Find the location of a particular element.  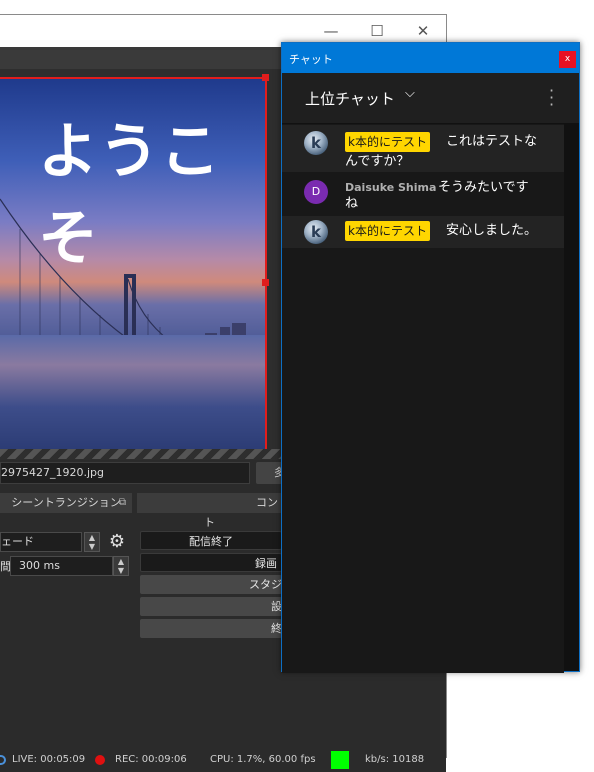

chat-message: D Daisuke Shima そうみたいです ね is located at coordinates (423, 194).